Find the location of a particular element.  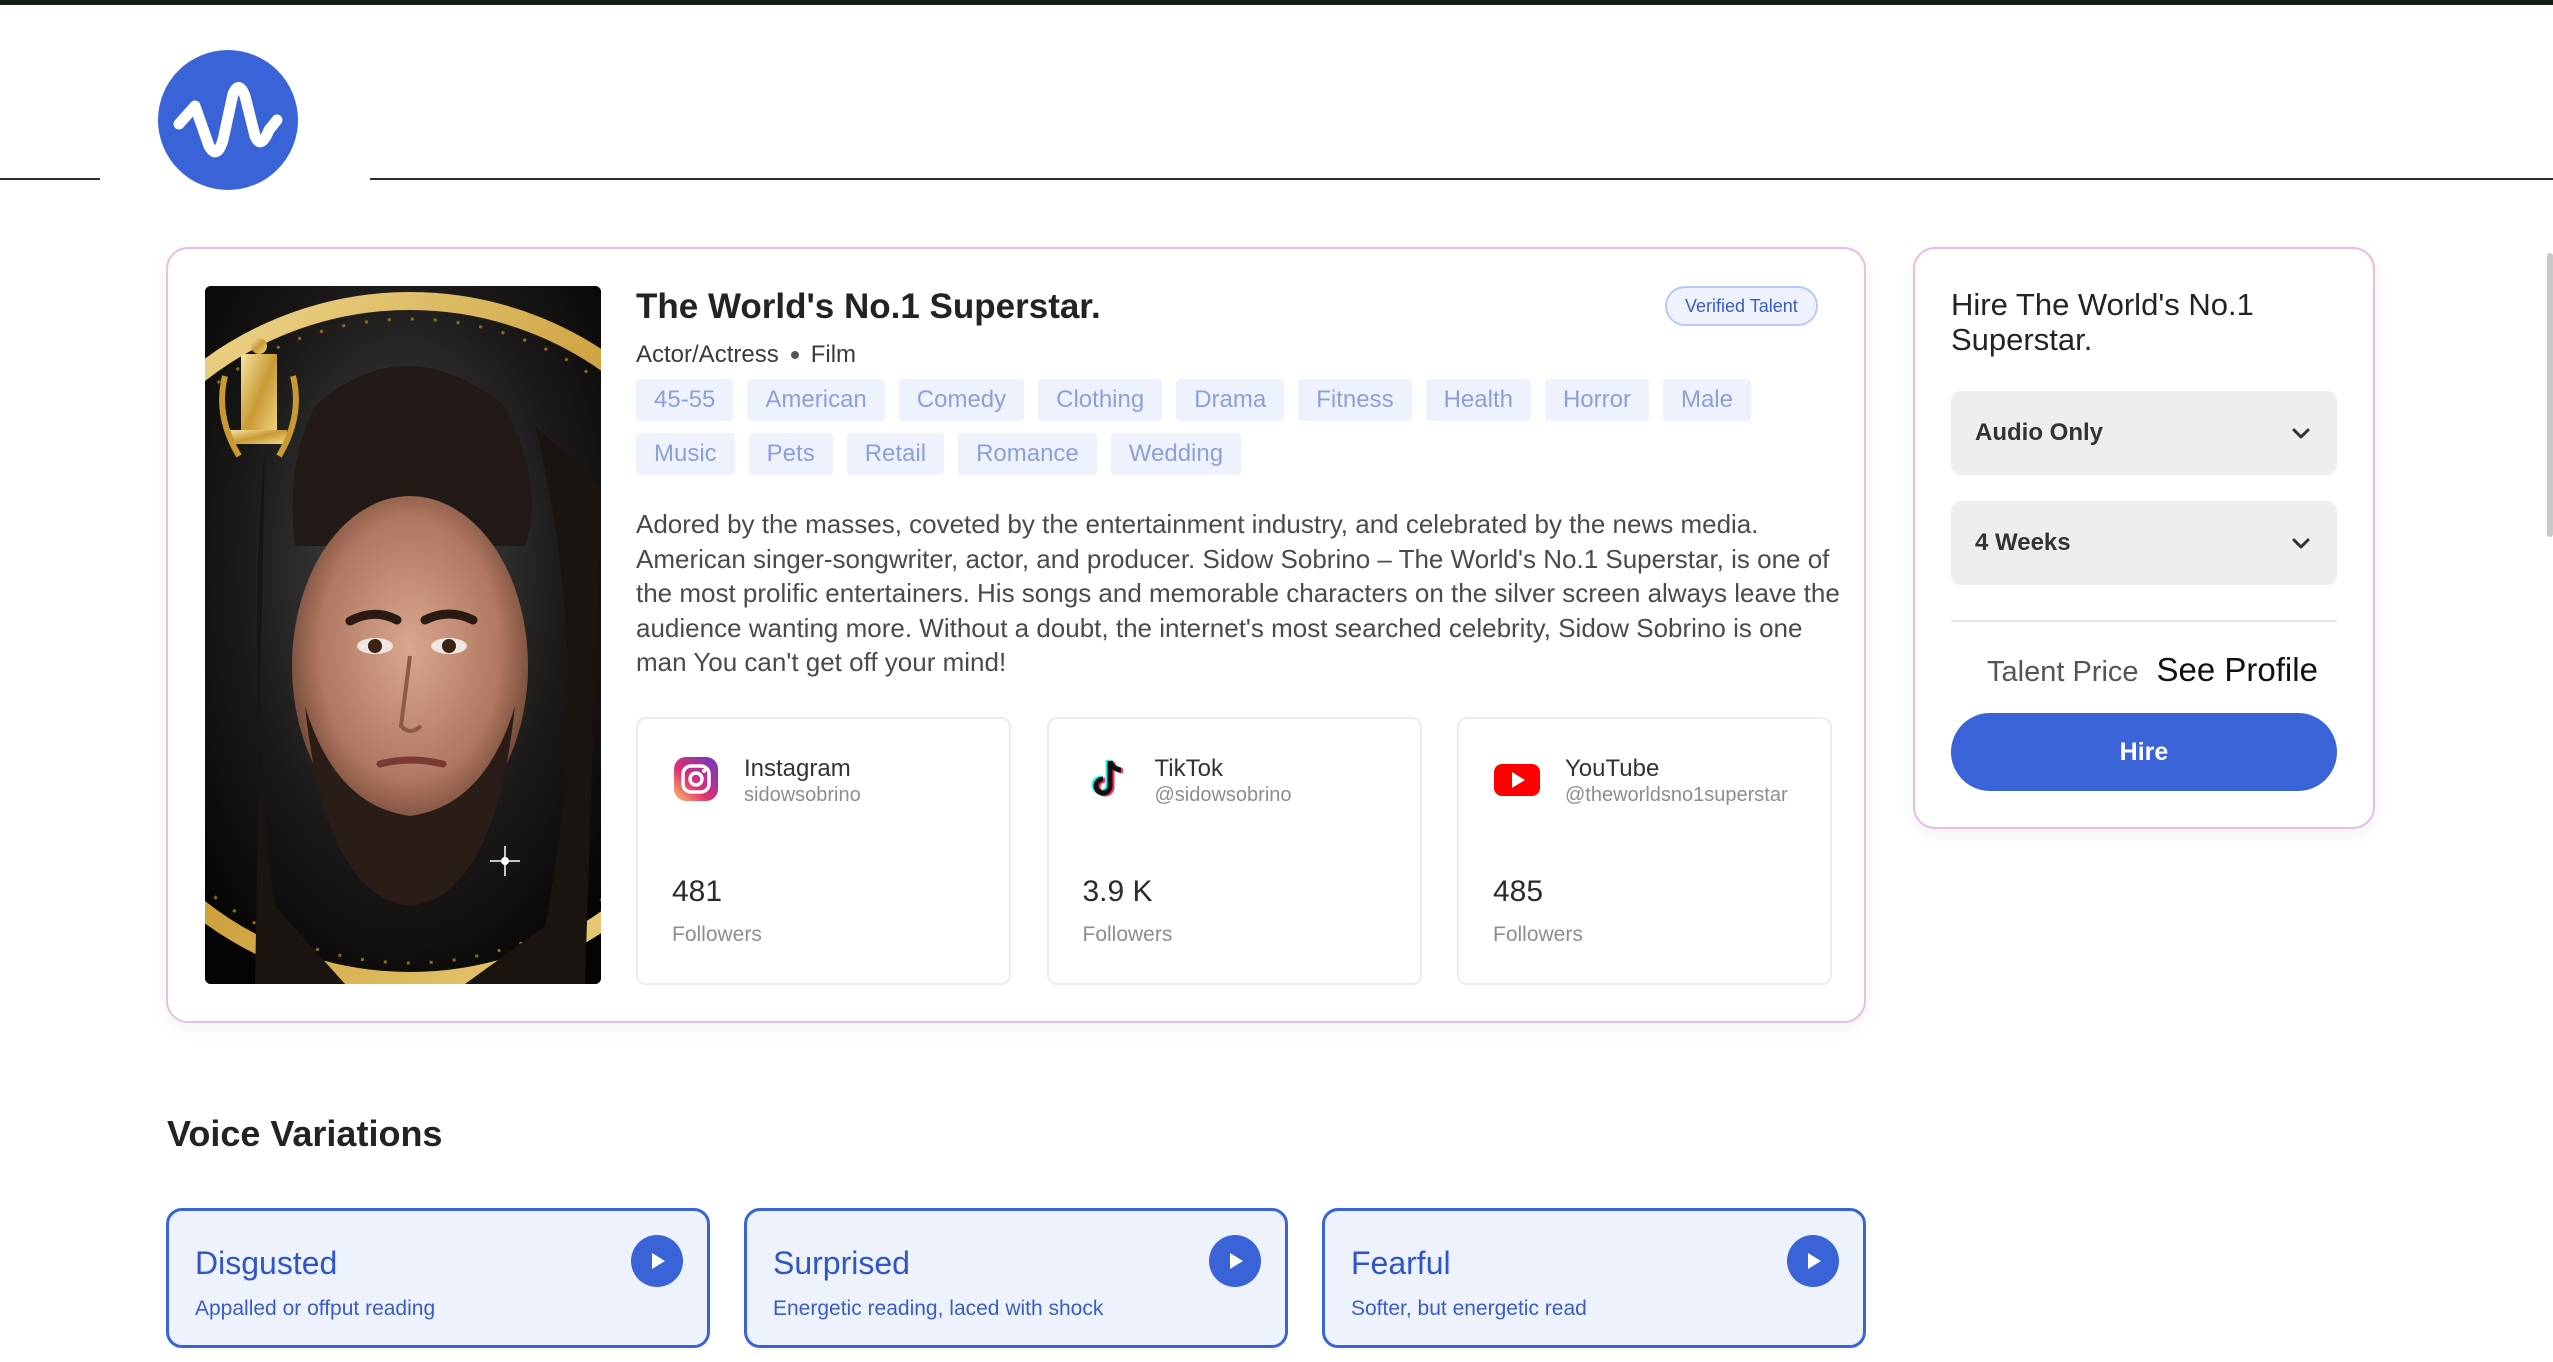

voice-description: Softer, but energetic read is located at coordinates (1469, 1308).